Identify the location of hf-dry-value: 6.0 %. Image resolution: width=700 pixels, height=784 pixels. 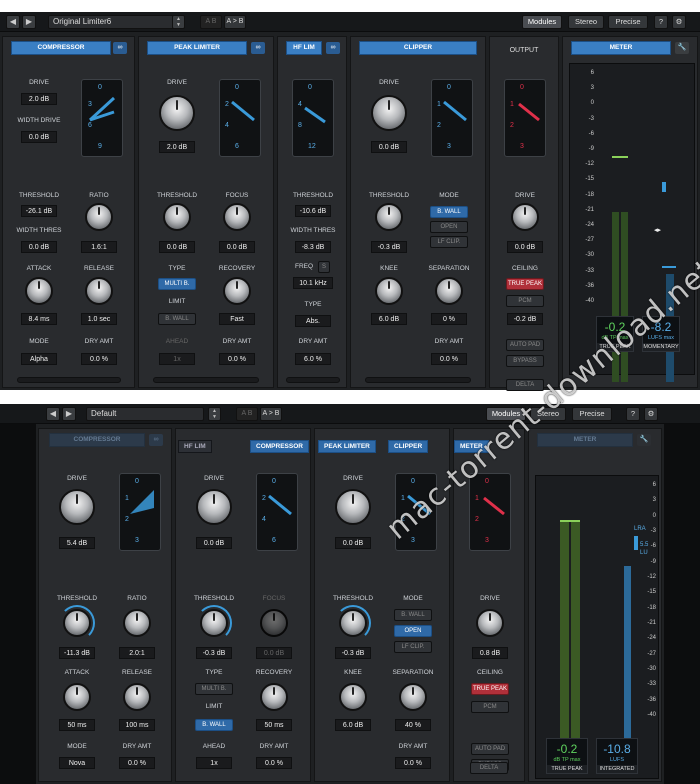
(313, 359).